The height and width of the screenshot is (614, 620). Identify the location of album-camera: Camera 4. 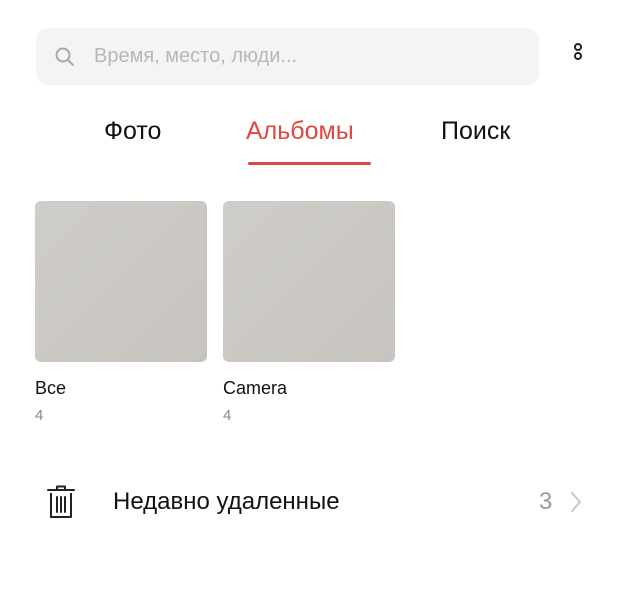
(309, 313).